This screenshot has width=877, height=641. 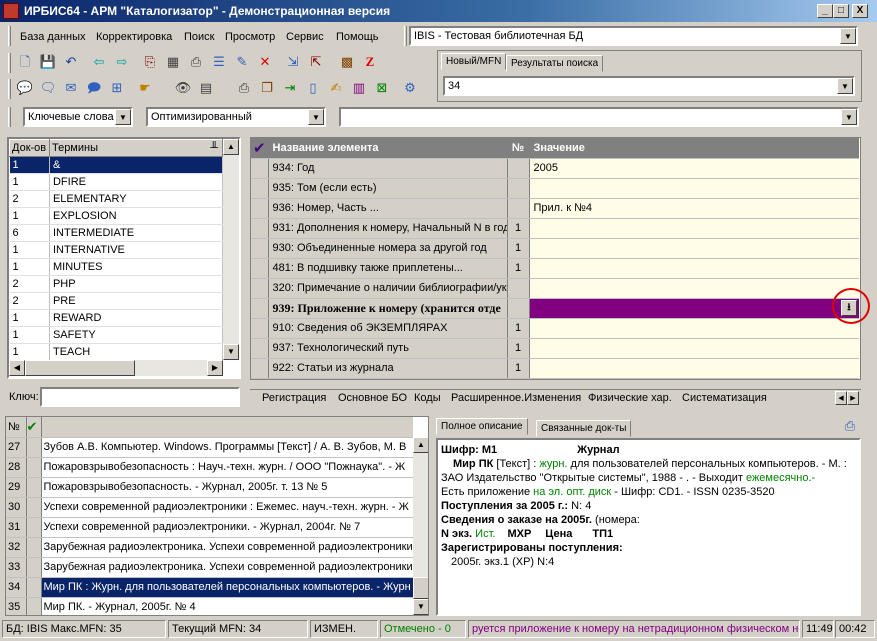 I want to click on database-select: IBIS - Тестовая библиотечная БД ▼, so click(x=633, y=36).